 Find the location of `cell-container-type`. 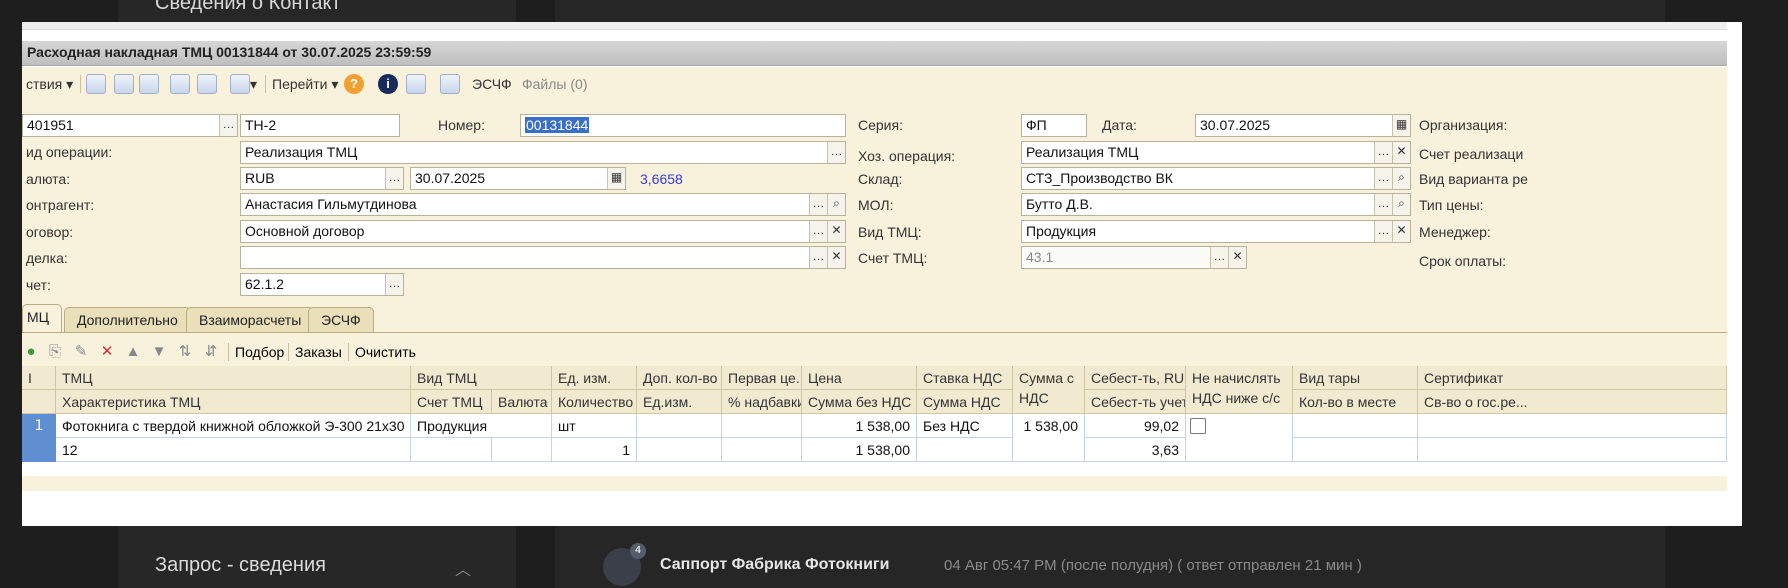

cell-container-type is located at coordinates (1355, 426).